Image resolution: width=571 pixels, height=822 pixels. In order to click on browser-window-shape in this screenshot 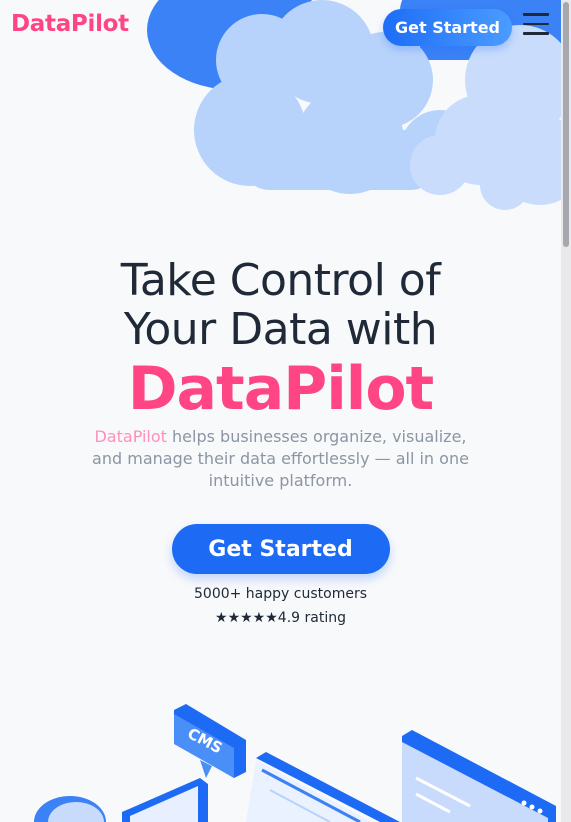, I will do `click(479, 776)`.